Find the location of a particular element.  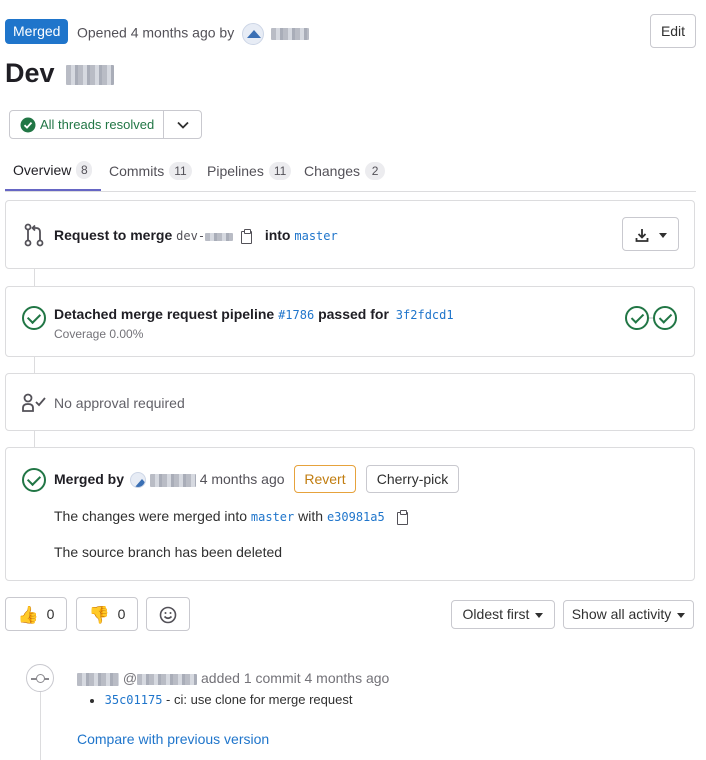

request-label: Request to merge is located at coordinates (113, 235).